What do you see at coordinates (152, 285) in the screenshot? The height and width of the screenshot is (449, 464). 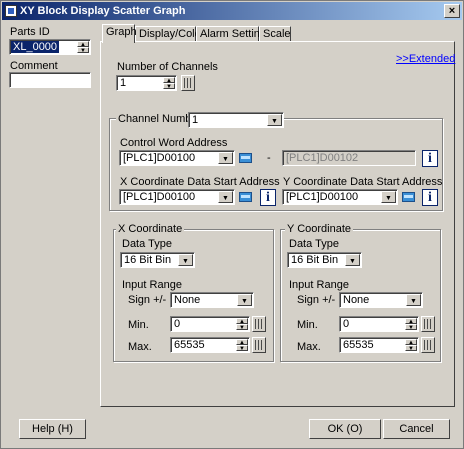 I see `x-input-range-label: Input Range` at bounding box center [152, 285].